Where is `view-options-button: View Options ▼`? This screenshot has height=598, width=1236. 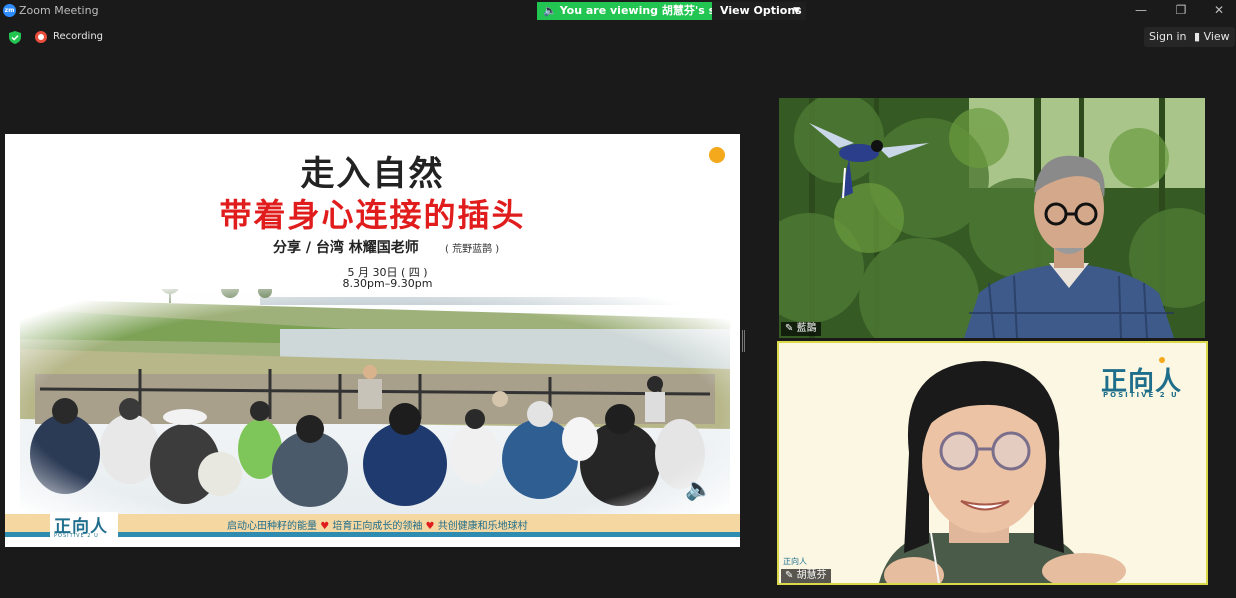 view-options-button: View Options ▼ is located at coordinates (759, 11).